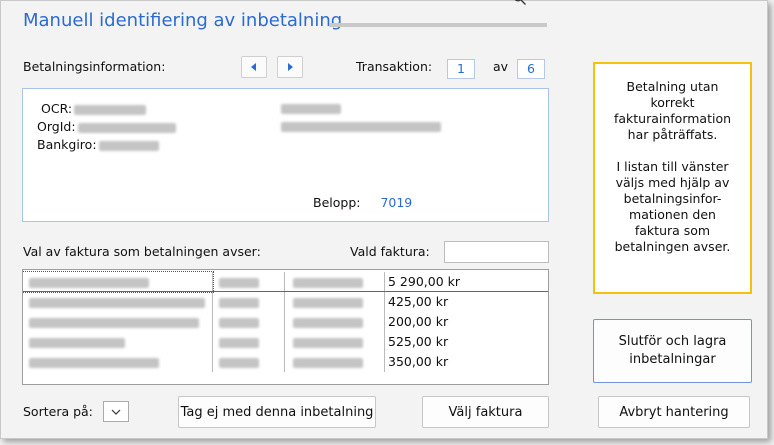  I want to click on orgid-label: OrgId:, so click(56, 126).